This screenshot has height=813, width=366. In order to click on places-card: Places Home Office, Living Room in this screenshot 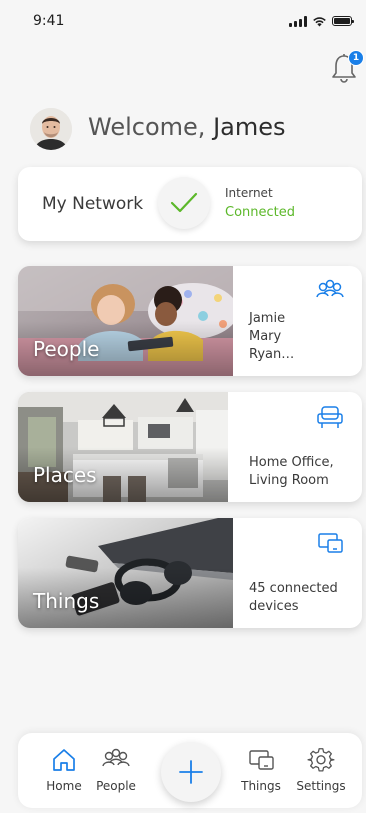, I will do `click(190, 447)`.